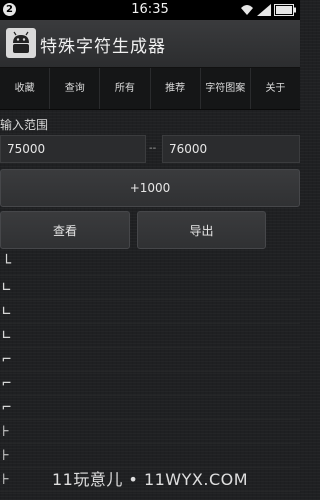 The width and height of the screenshot is (320, 500). I want to click on tab-recommended: 推荐, so click(176, 88).